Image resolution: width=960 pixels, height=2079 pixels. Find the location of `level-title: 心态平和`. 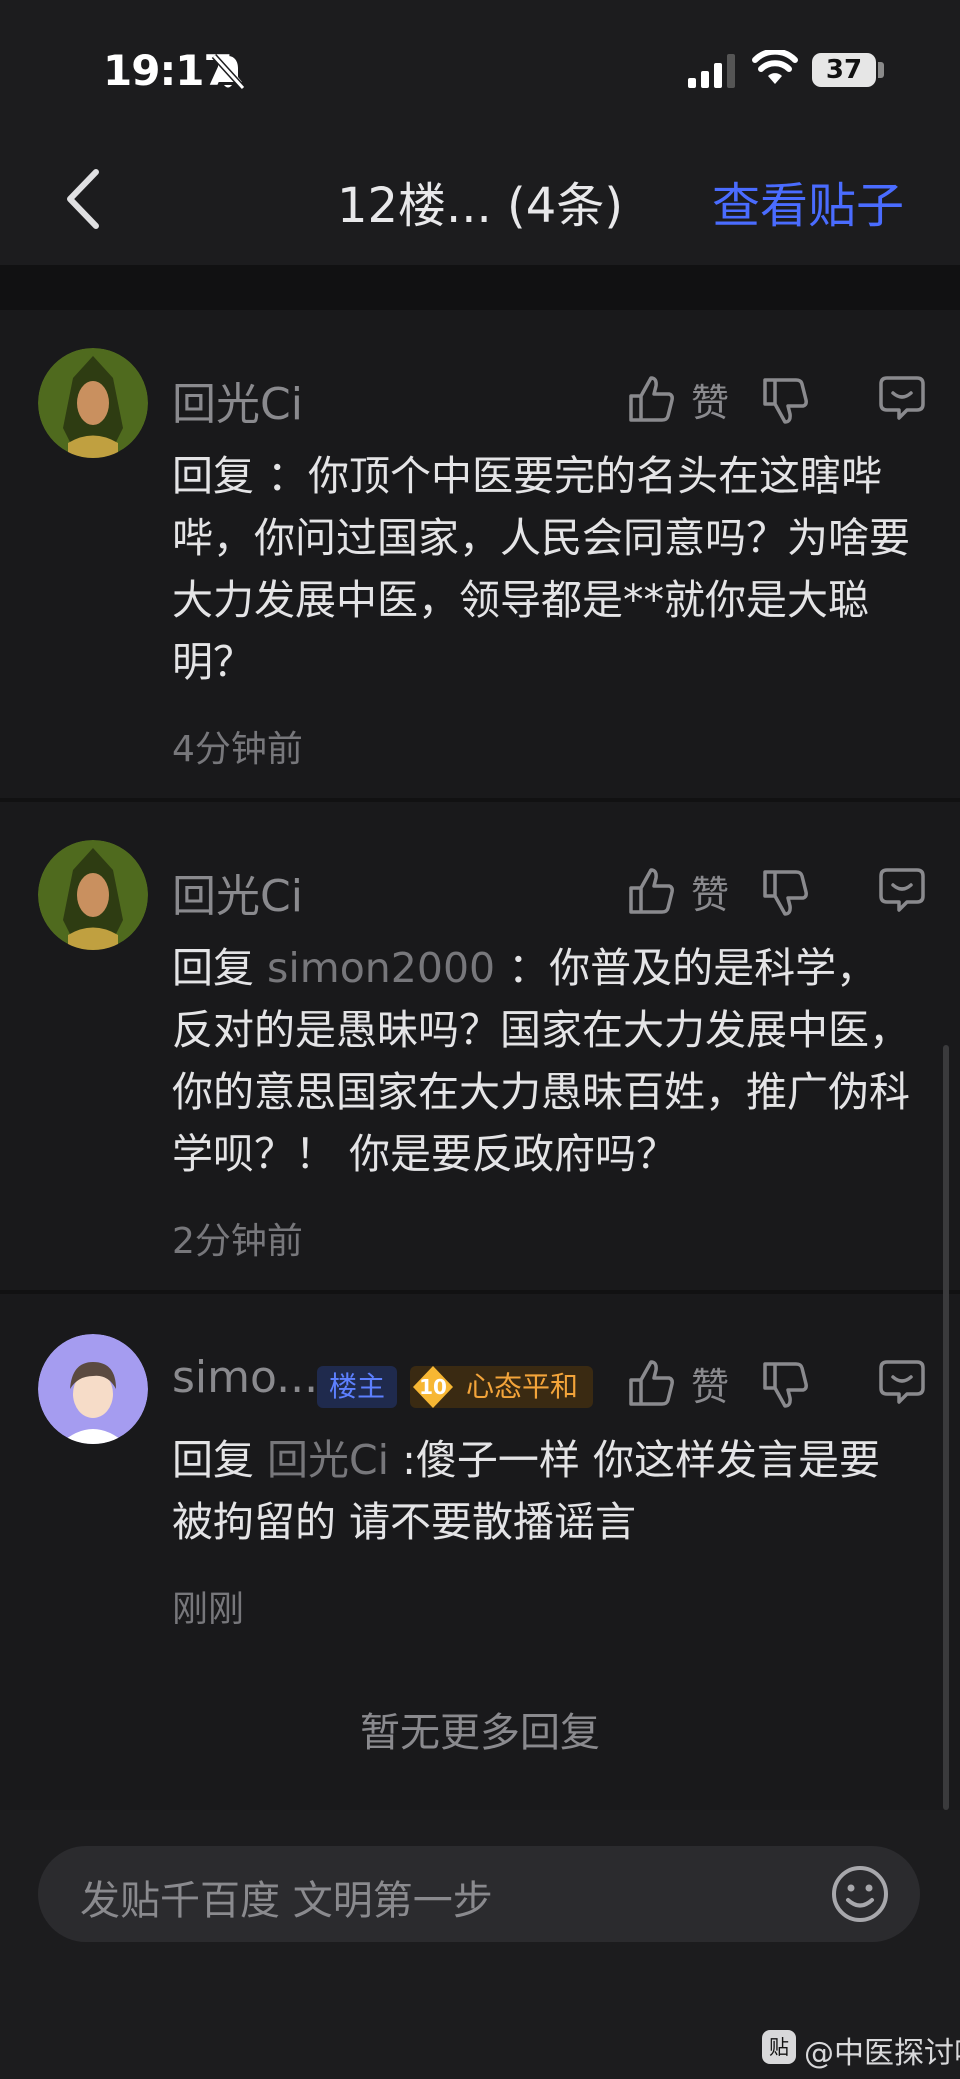

level-title: 心态平和 is located at coordinates (522, 1386).